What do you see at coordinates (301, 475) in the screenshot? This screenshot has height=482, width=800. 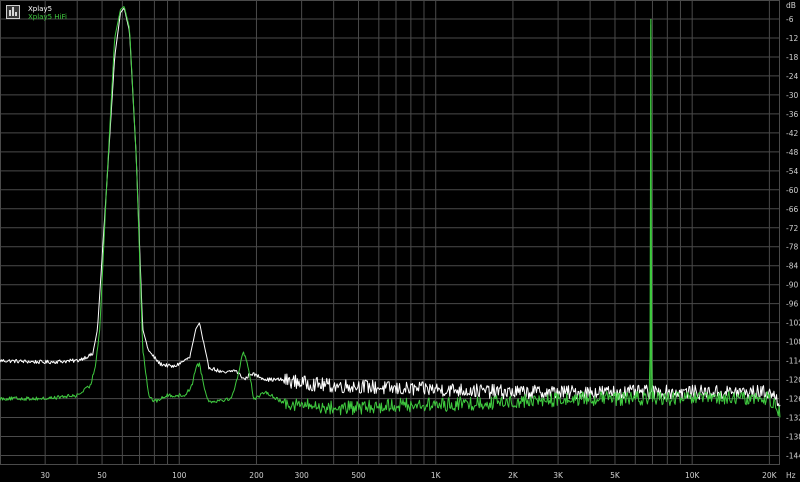 I see `x-tick-label: 300` at bounding box center [301, 475].